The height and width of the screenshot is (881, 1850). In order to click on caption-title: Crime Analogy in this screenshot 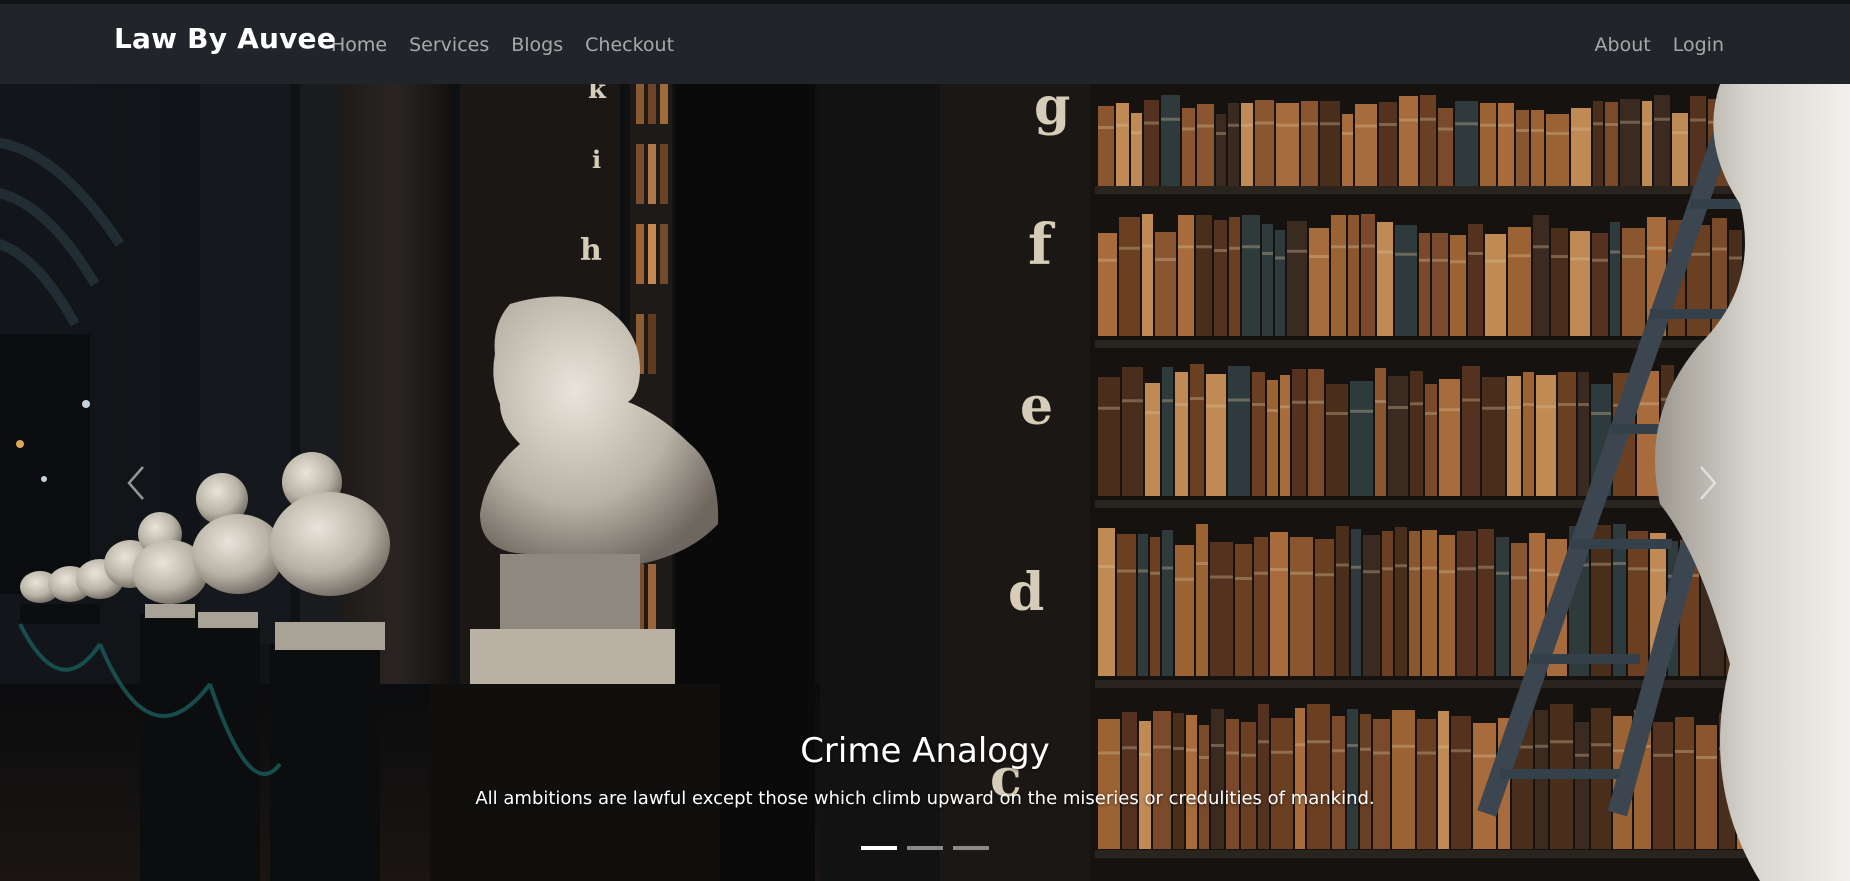, I will do `click(925, 751)`.